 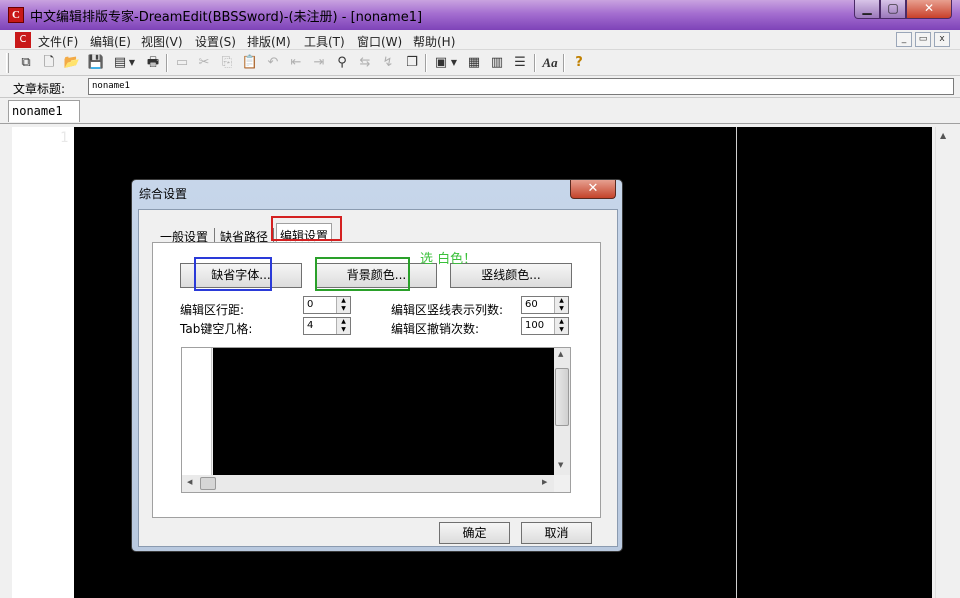 What do you see at coordinates (520, 63) in the screenshot?
I see `list-icon: ☰` at bounding box center [520, 63].